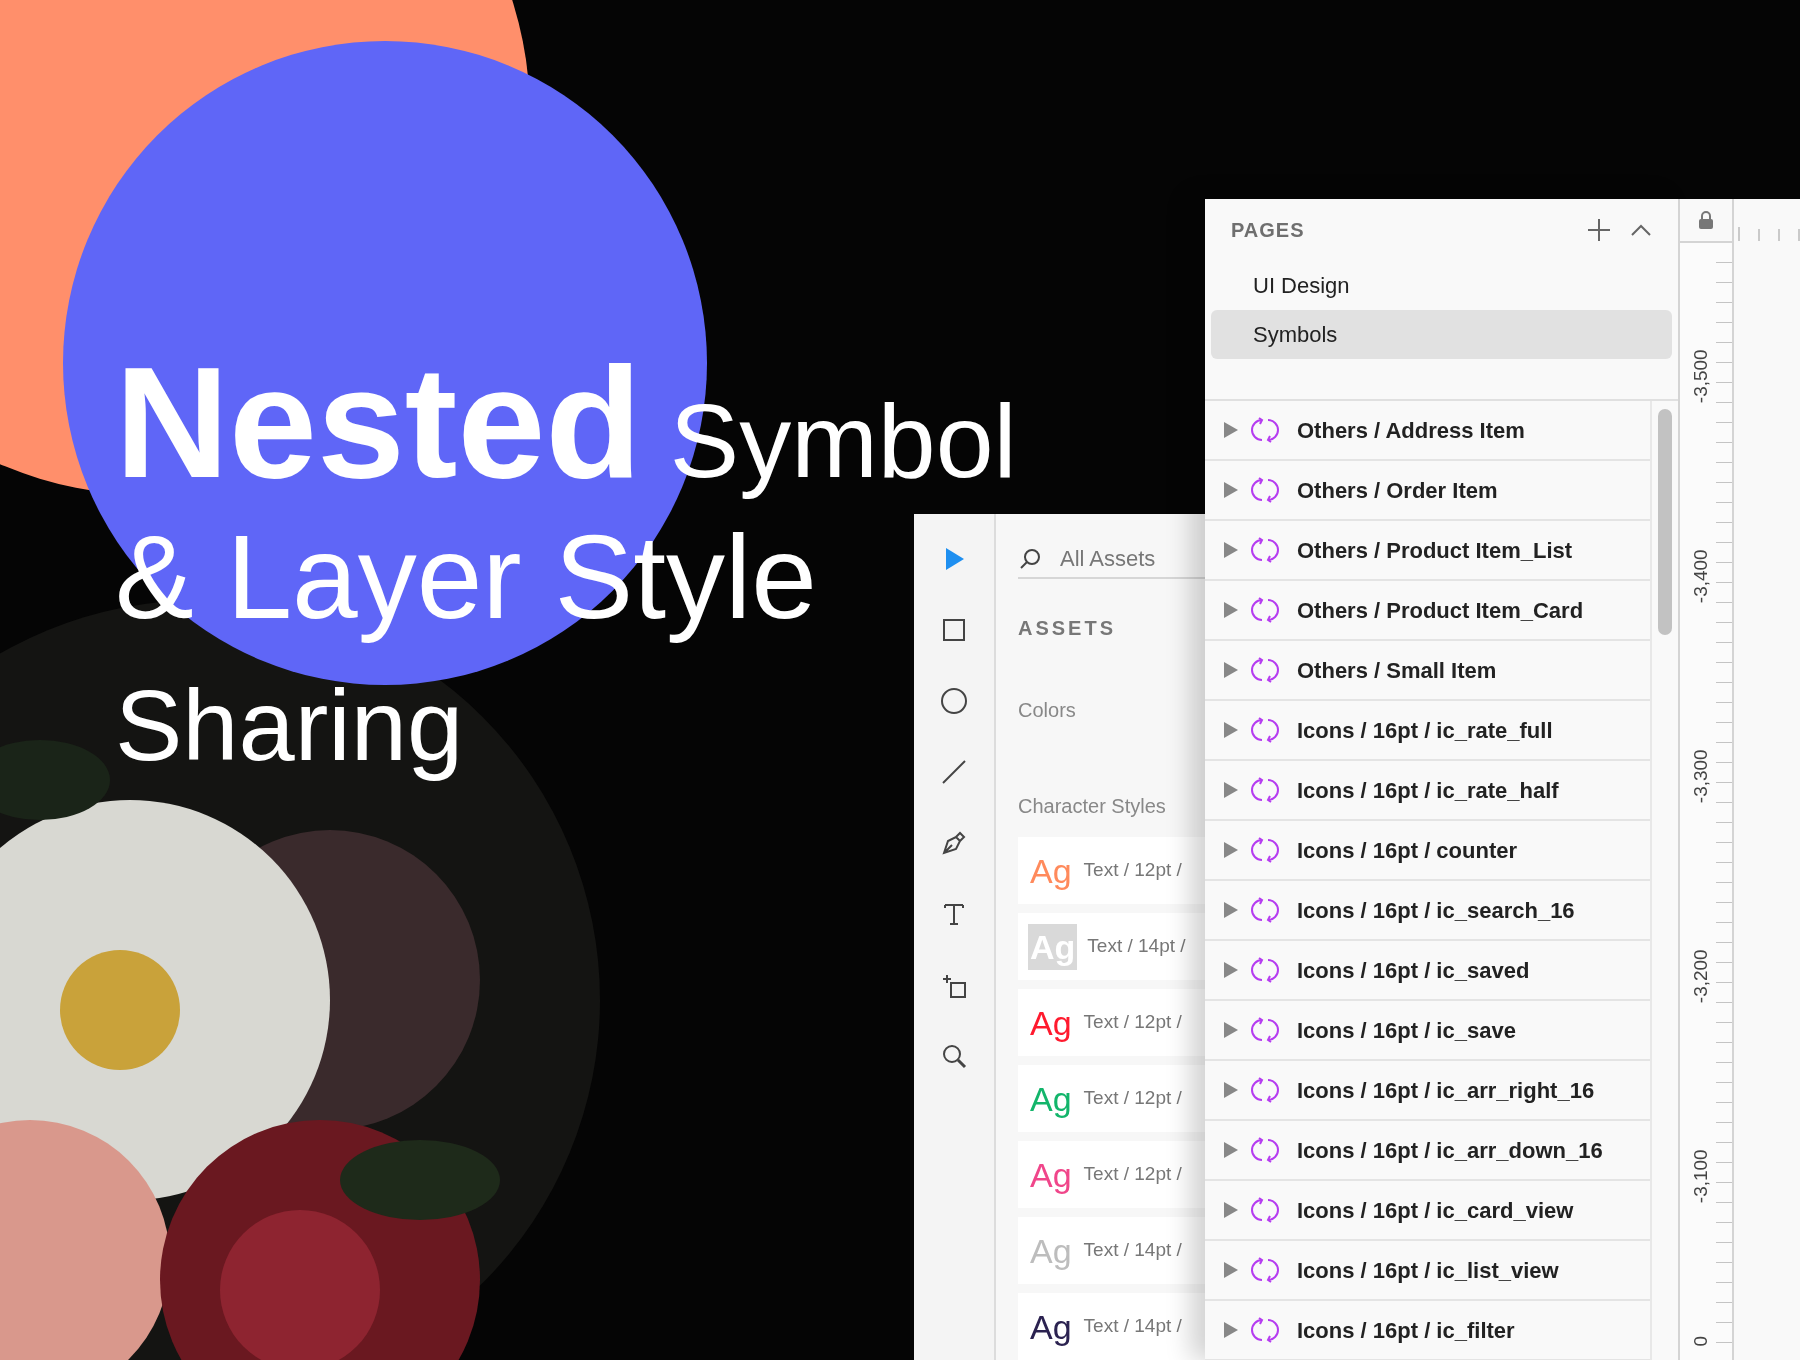  What do you see at coordinates (1641, 230) in the screenshot?
I see `collapse-icon` at bounding box center [1641, 230].